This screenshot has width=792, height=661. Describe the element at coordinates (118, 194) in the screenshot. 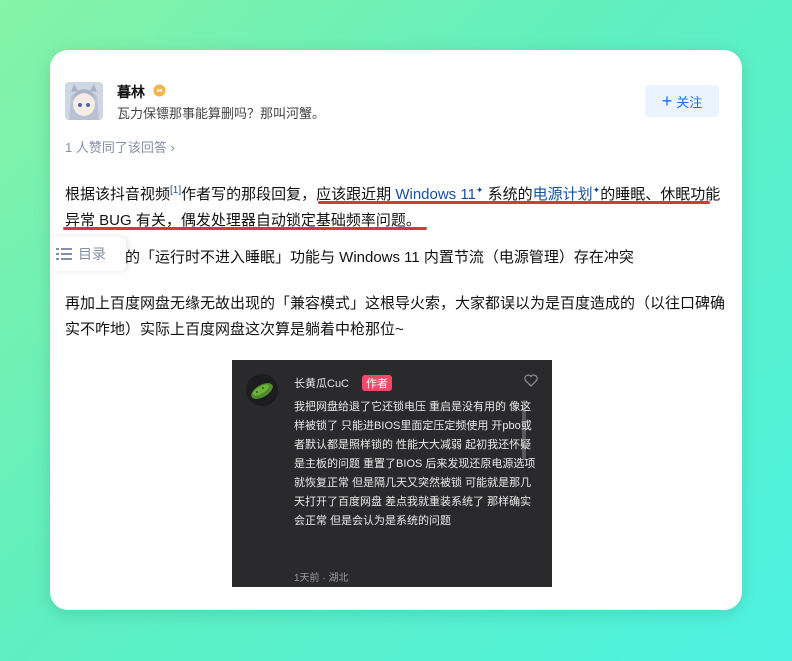

I see `text-span: 根据该抖音视频` at that location.